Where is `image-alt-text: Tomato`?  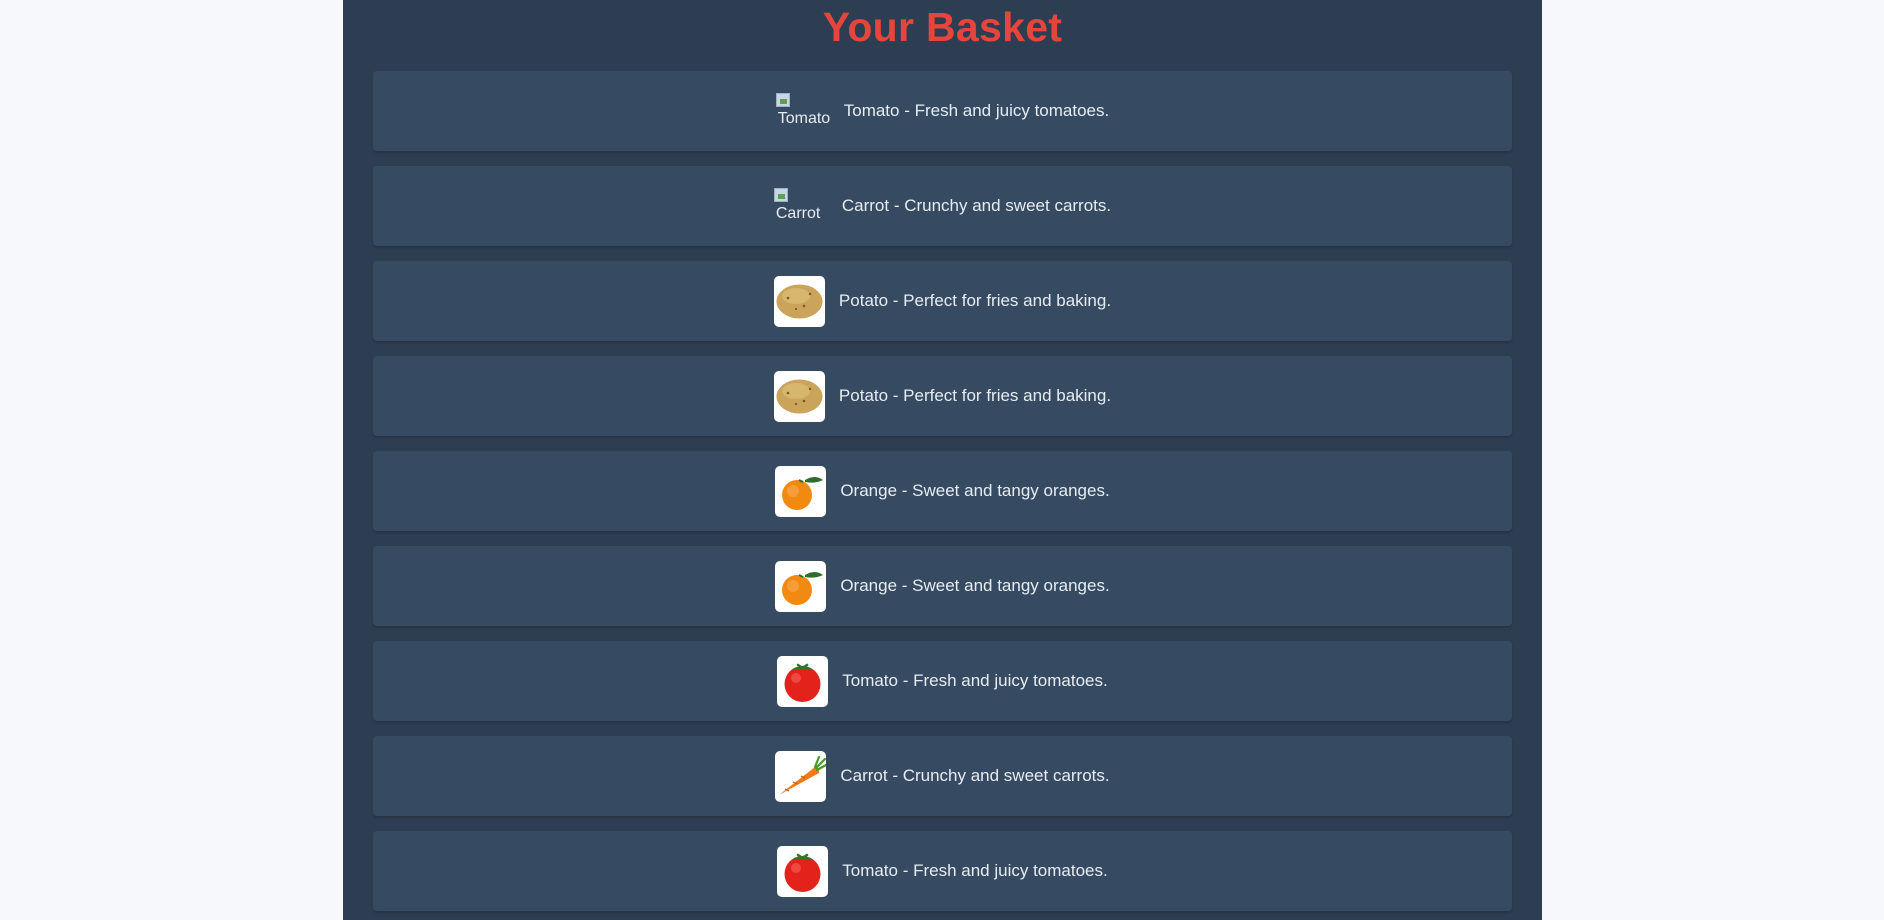 image-alt-text: Tomato is located at coordinates (804, 118).